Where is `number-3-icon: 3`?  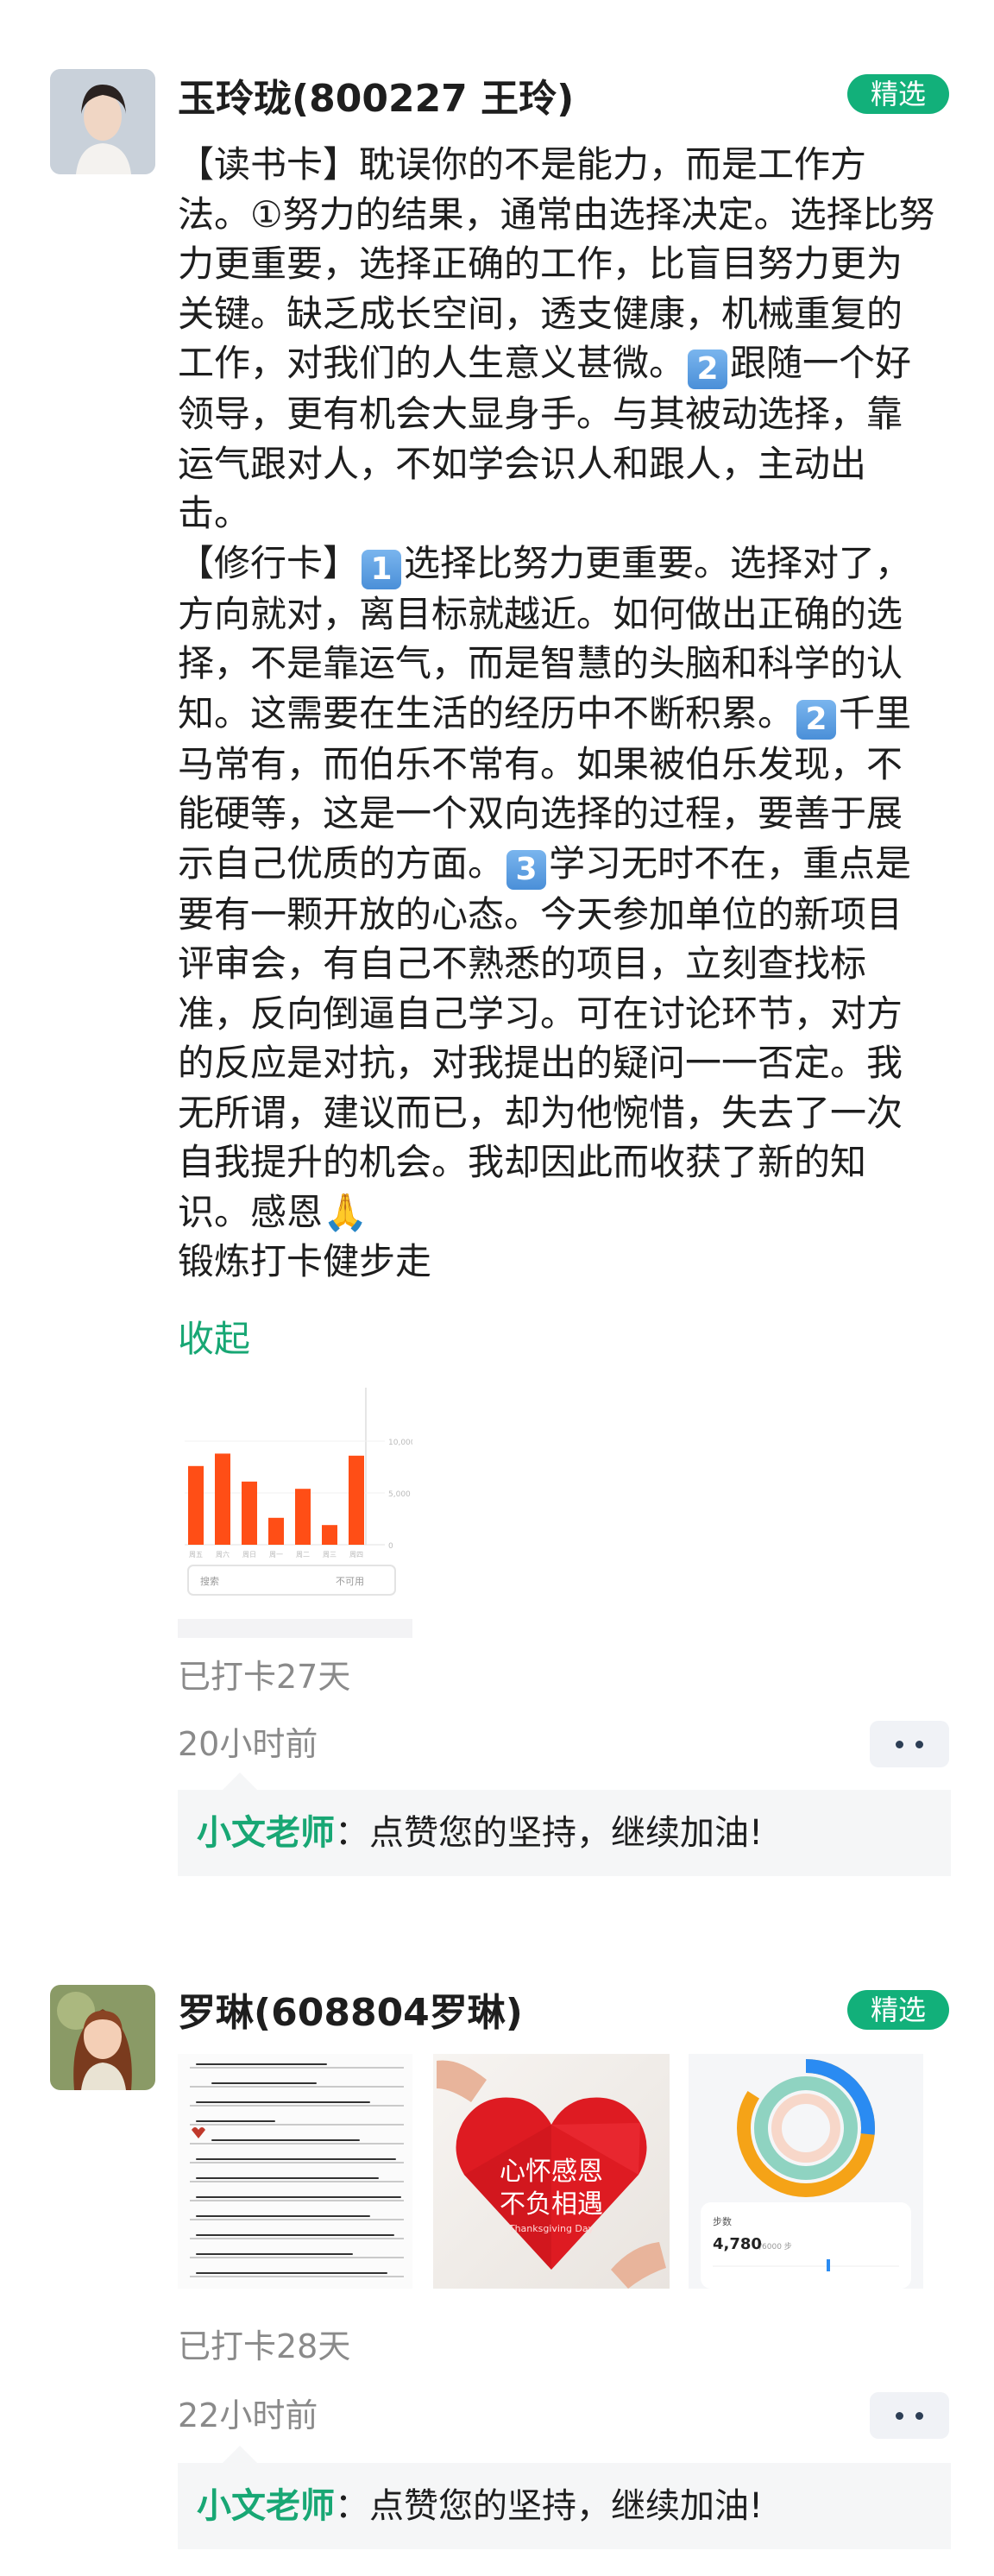
number-3-icon: 3 is located at coordinates (526, 870).